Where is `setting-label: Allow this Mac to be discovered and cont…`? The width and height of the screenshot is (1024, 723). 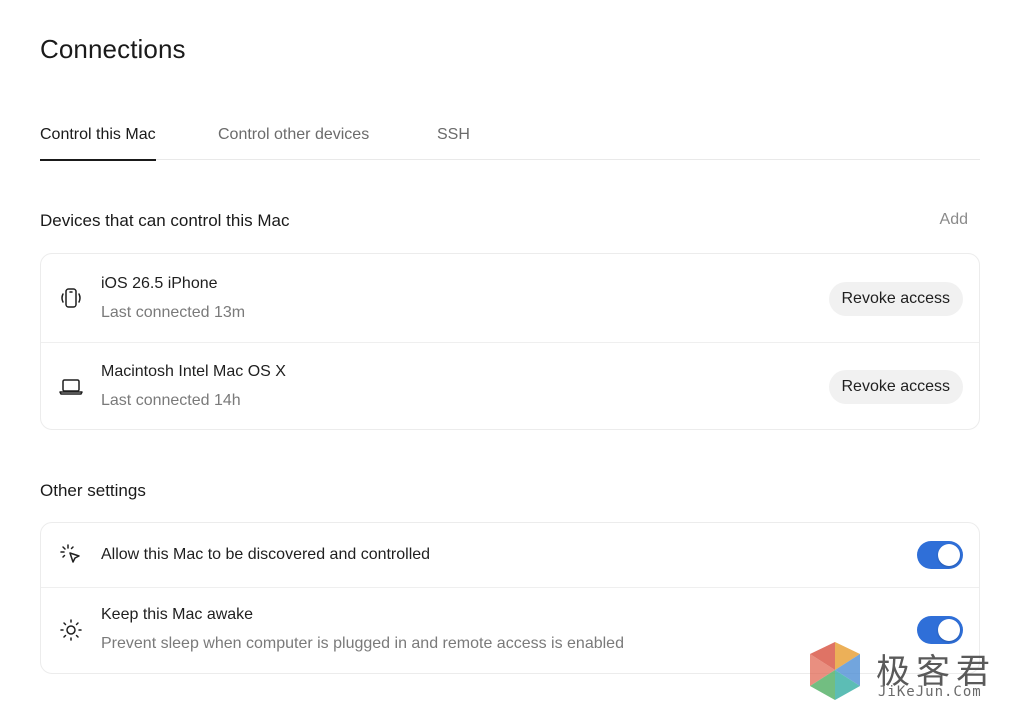
setting-label: Allow this Mac to be discovered and cont… is located at coordinates (266, 554).